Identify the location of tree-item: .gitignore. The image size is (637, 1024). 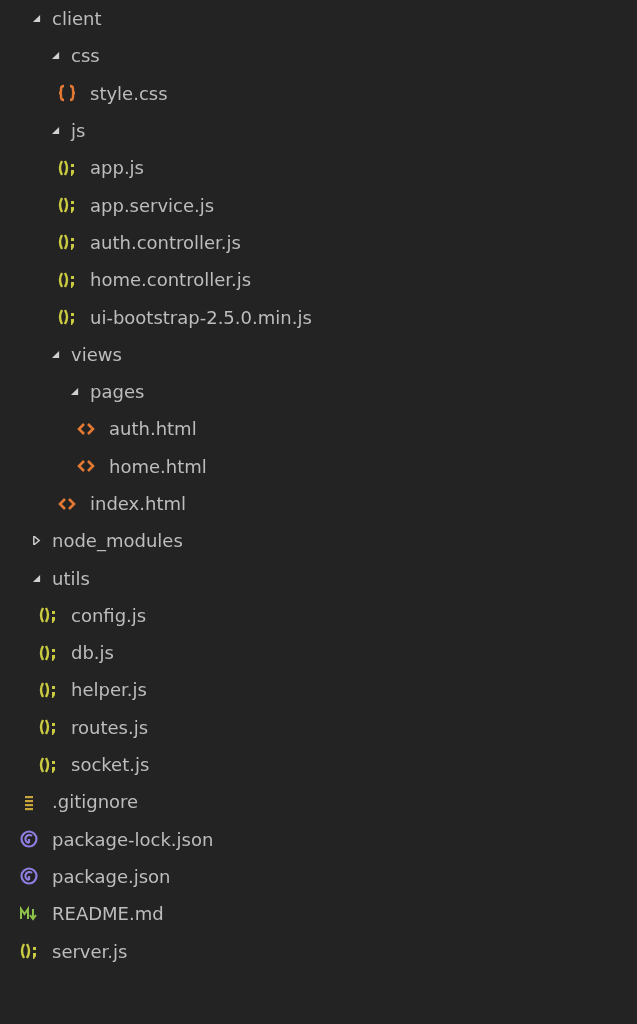
(95, 802).